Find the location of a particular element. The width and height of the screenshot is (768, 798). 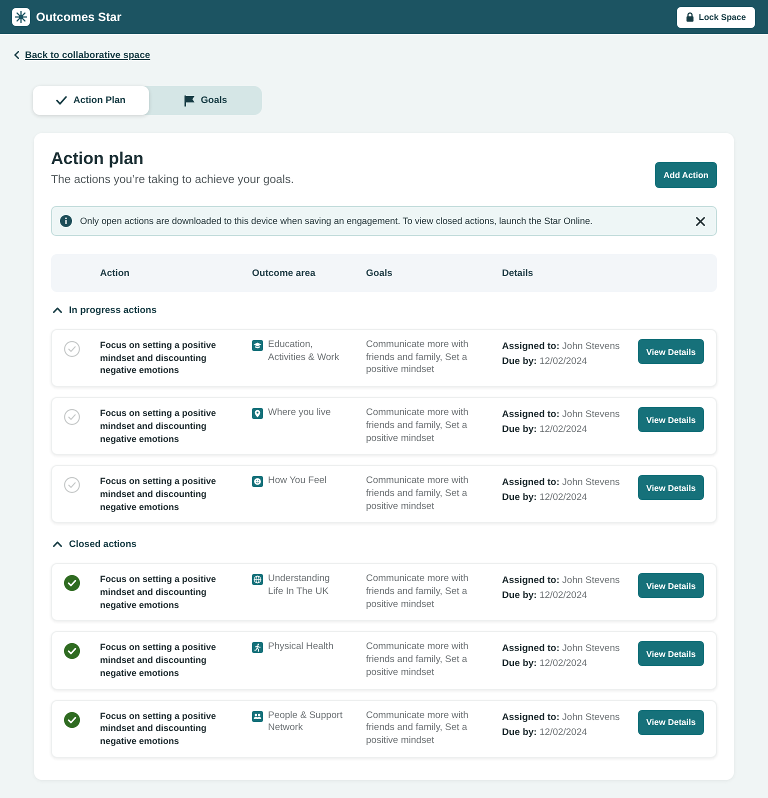

globe-icon is located at coordinates (257, 580).